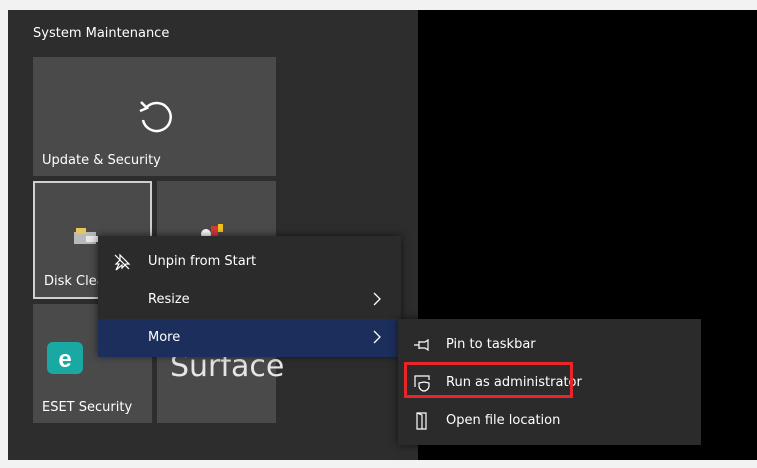  Describe the element at coordinates (155, 117) in the screenshot. I see `refresh-icon` at that location.